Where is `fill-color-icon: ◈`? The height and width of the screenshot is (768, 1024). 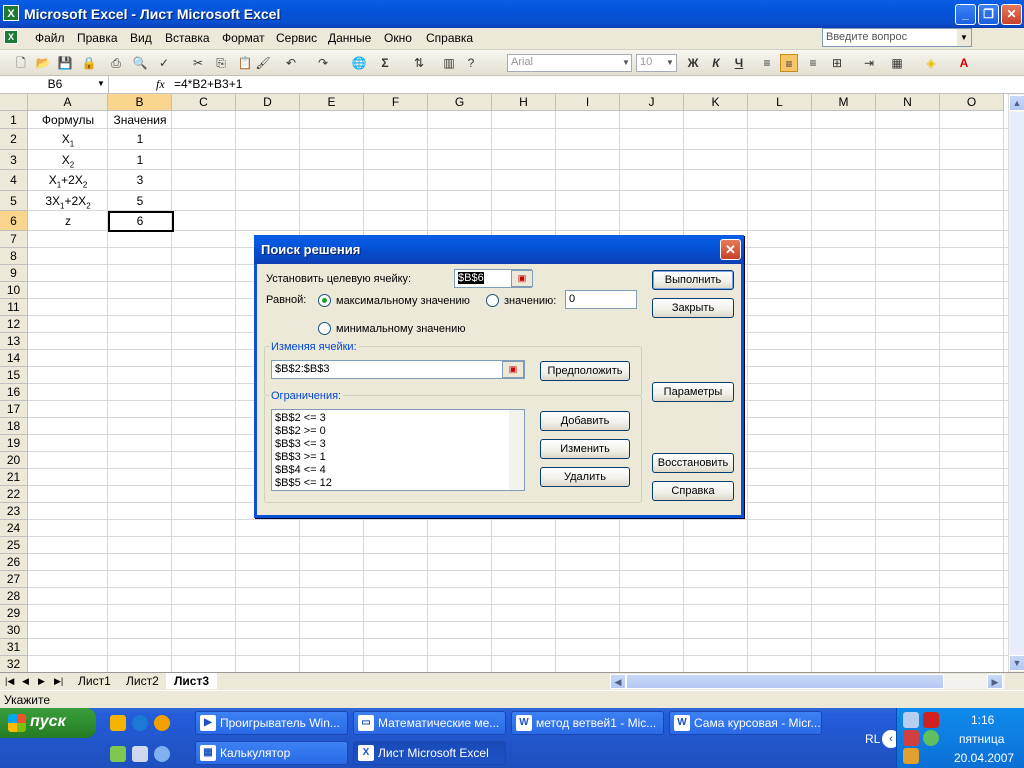 fill-color-icon: ◈ is located at coordinates (931, 63).